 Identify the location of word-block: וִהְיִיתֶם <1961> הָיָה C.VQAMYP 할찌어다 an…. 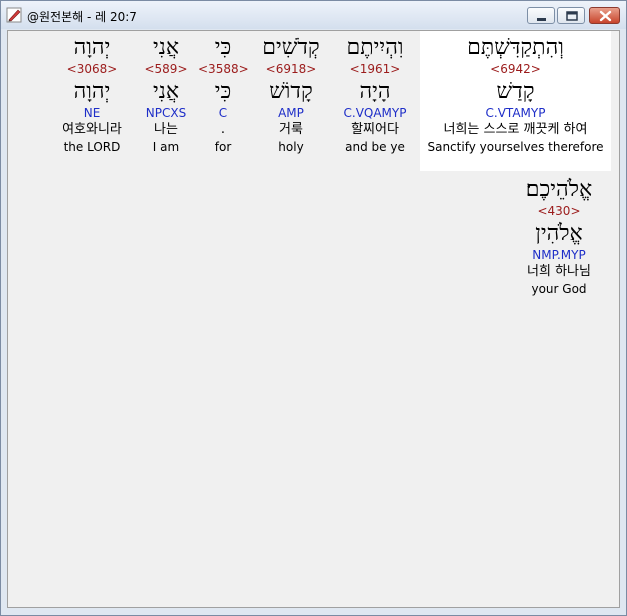
(375, 95).